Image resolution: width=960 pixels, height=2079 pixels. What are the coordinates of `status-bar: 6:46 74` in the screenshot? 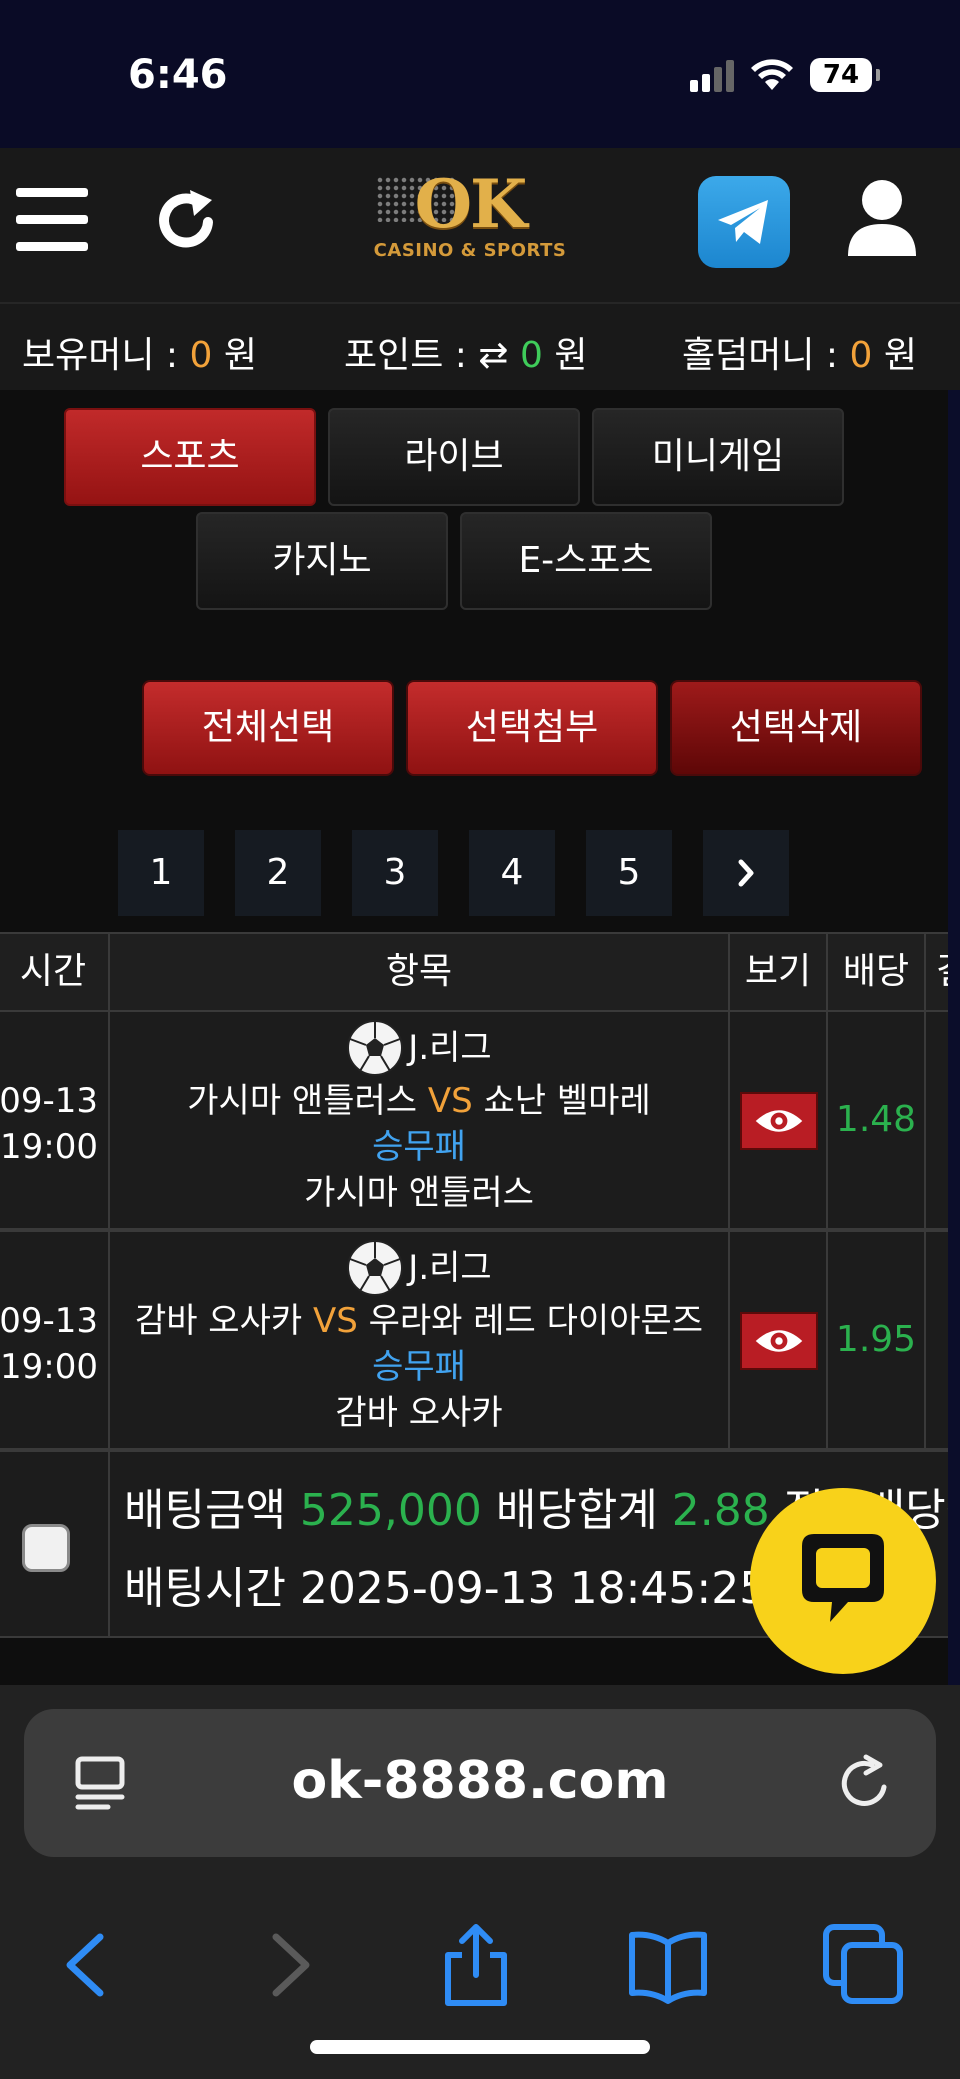 It's located at (480, 74).